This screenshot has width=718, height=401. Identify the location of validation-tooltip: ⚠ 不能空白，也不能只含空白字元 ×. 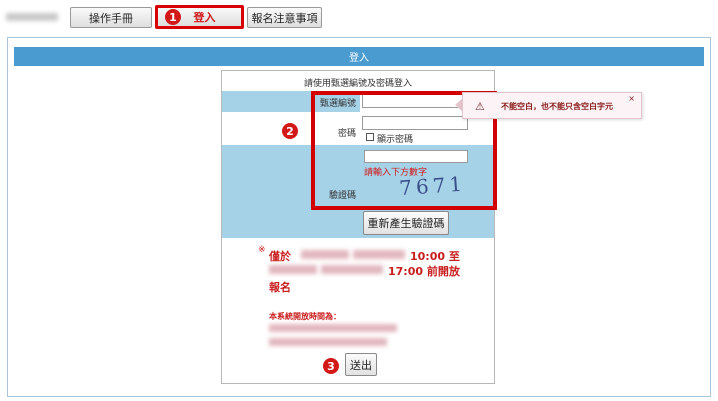
(552, 105).